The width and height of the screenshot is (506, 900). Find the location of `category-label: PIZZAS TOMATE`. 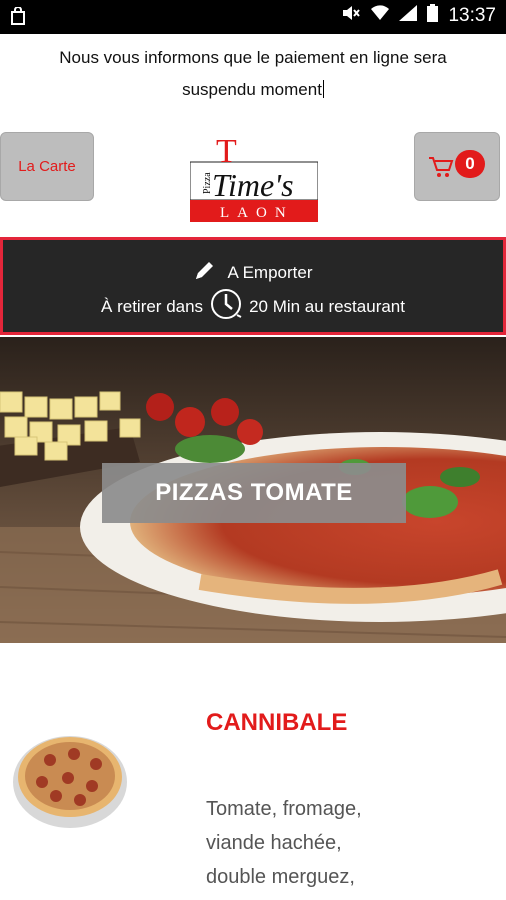

category-label: PIZZAS TOMATE is located at coordinates (254, 493).